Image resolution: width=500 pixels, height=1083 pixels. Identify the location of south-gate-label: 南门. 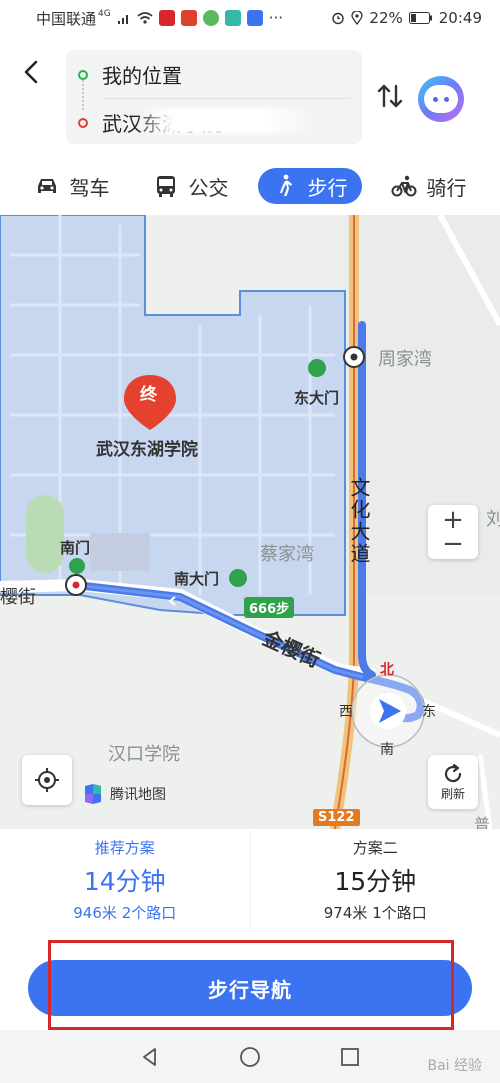
(75, 547).